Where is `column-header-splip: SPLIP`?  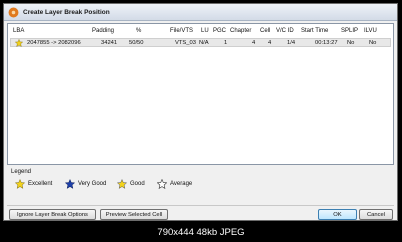 column-header-splip: SPLIP is located at coordinates (349, 31).